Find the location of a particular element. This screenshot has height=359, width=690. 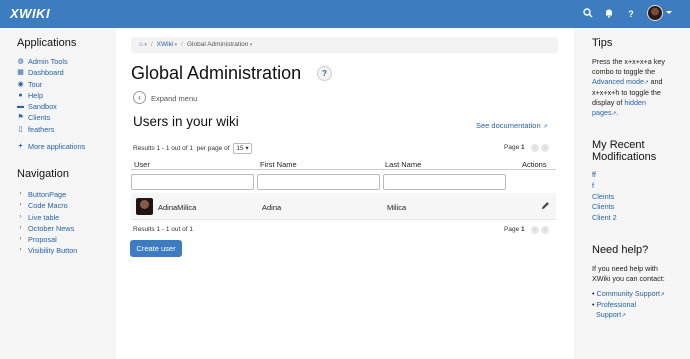

expand-menu-button: ‹ is located at coordinates (139, 97).